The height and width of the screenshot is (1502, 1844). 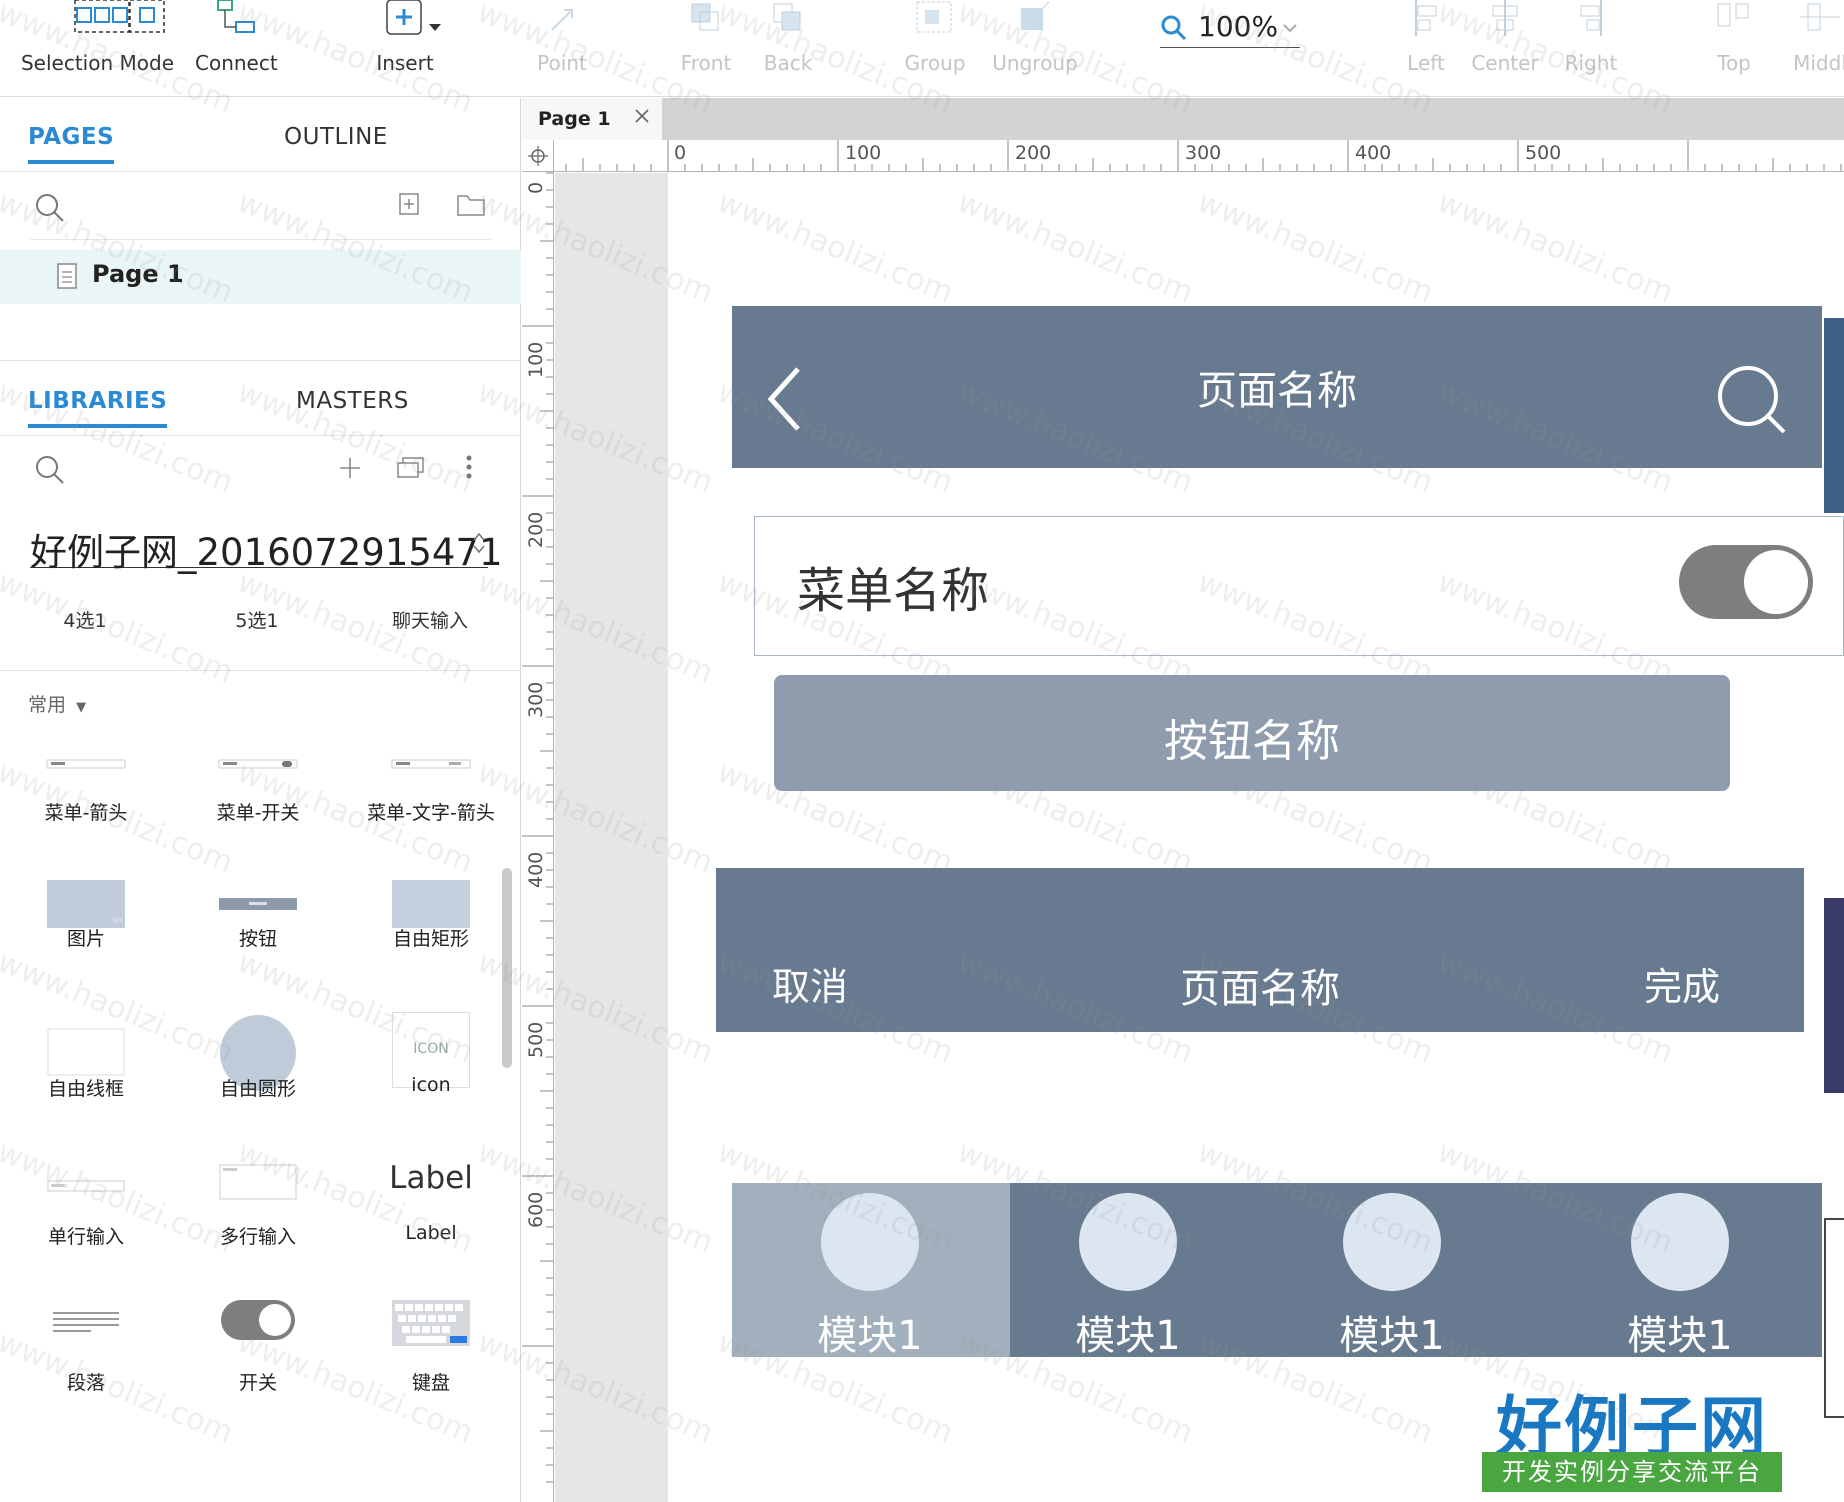 What do you see at coordinates (258, 1238) in the screenshot?
I see `widget-multi-input: 多行输入` at bounding box center [258, 1238].